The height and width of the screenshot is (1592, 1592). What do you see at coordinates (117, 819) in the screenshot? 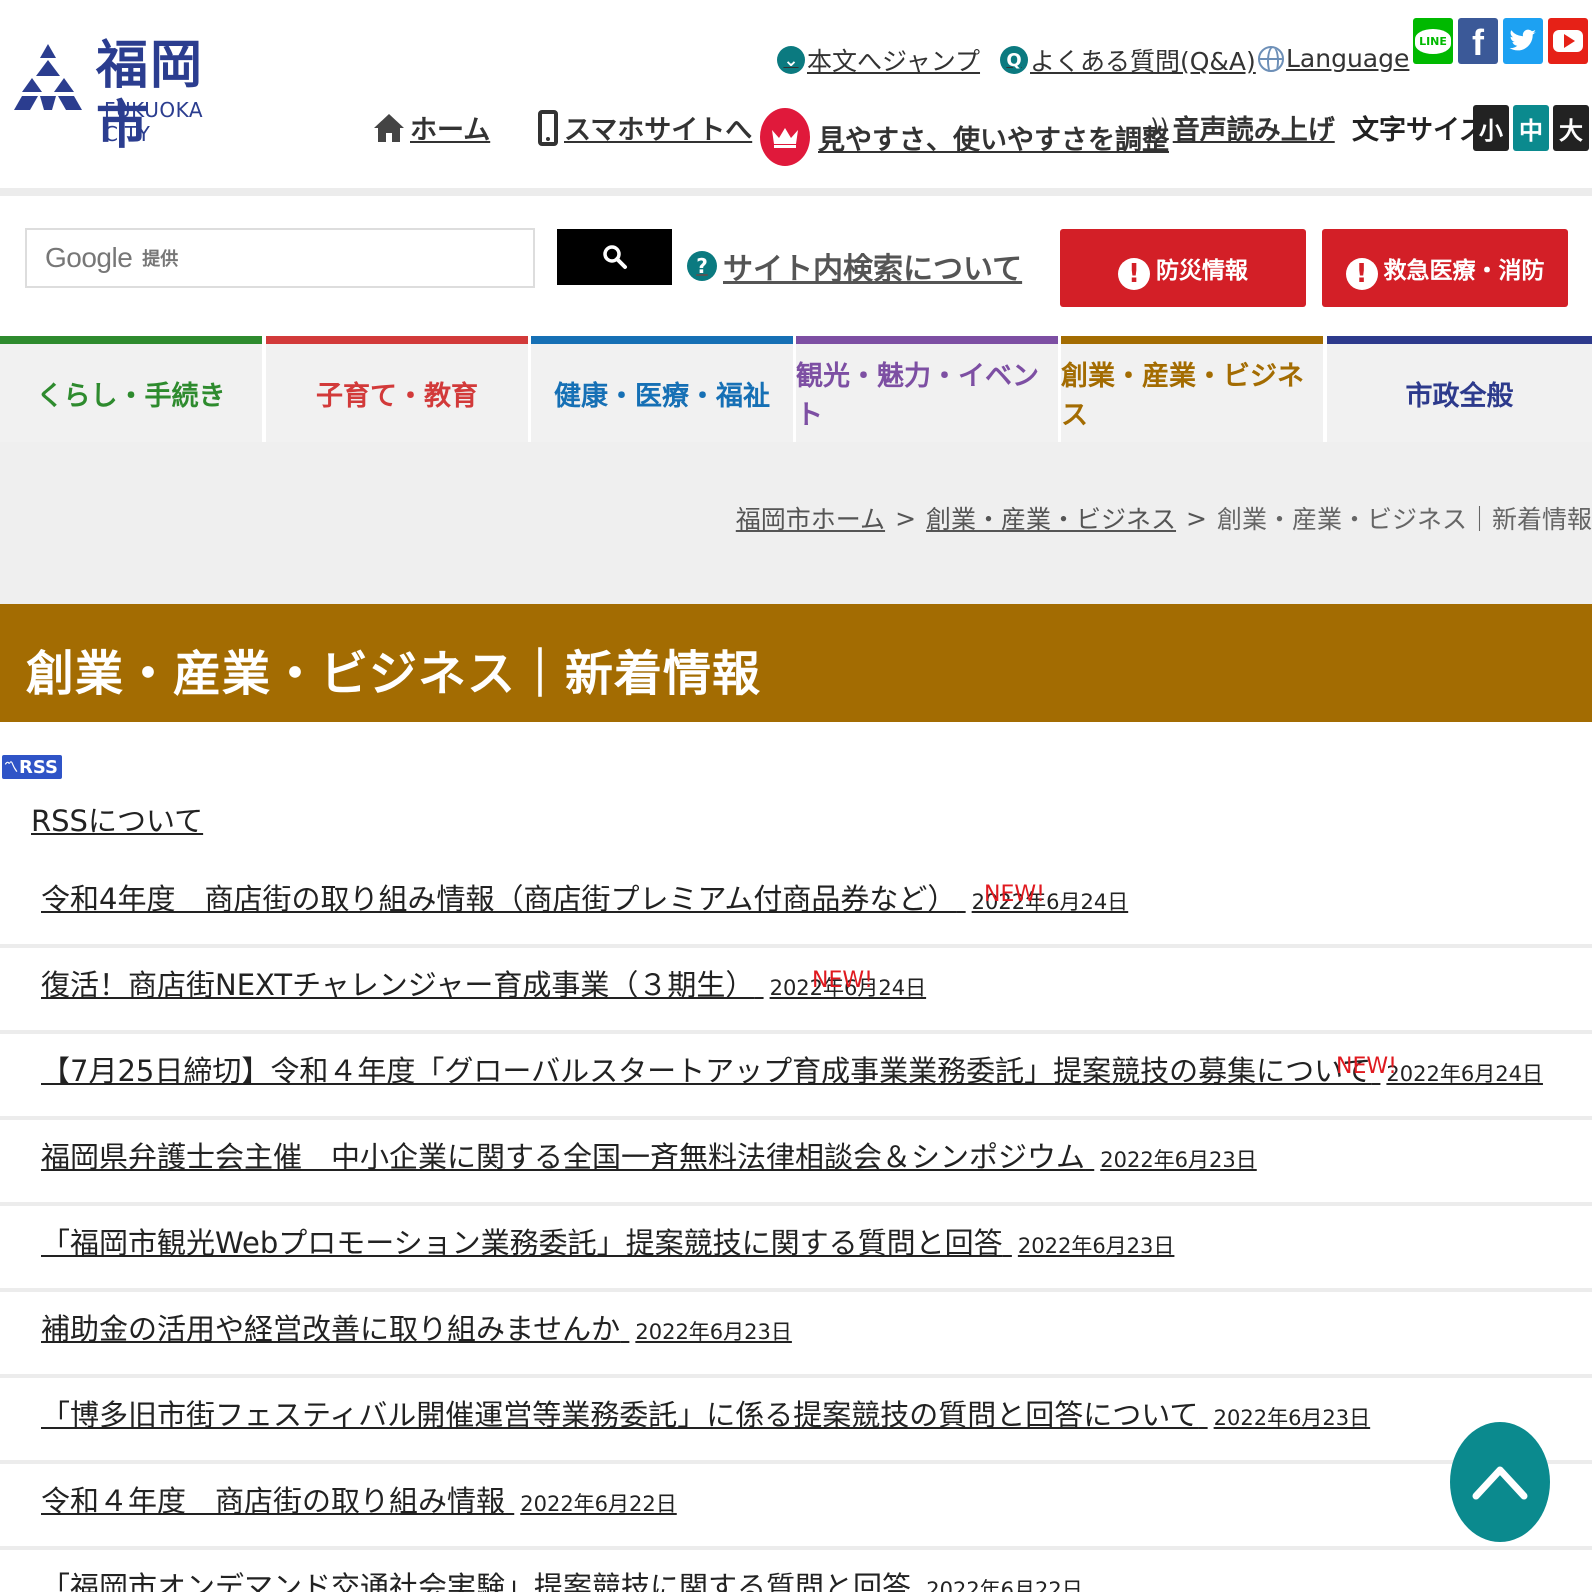
I see `rss-about-link: RSSについて` at bounding box center [117, 819].